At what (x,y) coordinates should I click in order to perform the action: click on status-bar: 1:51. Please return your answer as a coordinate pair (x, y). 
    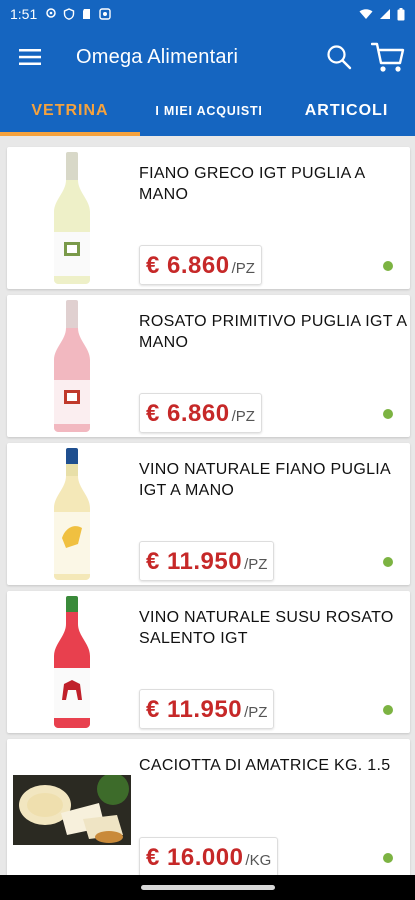
    Looking at the image, I should click on (207, 14).